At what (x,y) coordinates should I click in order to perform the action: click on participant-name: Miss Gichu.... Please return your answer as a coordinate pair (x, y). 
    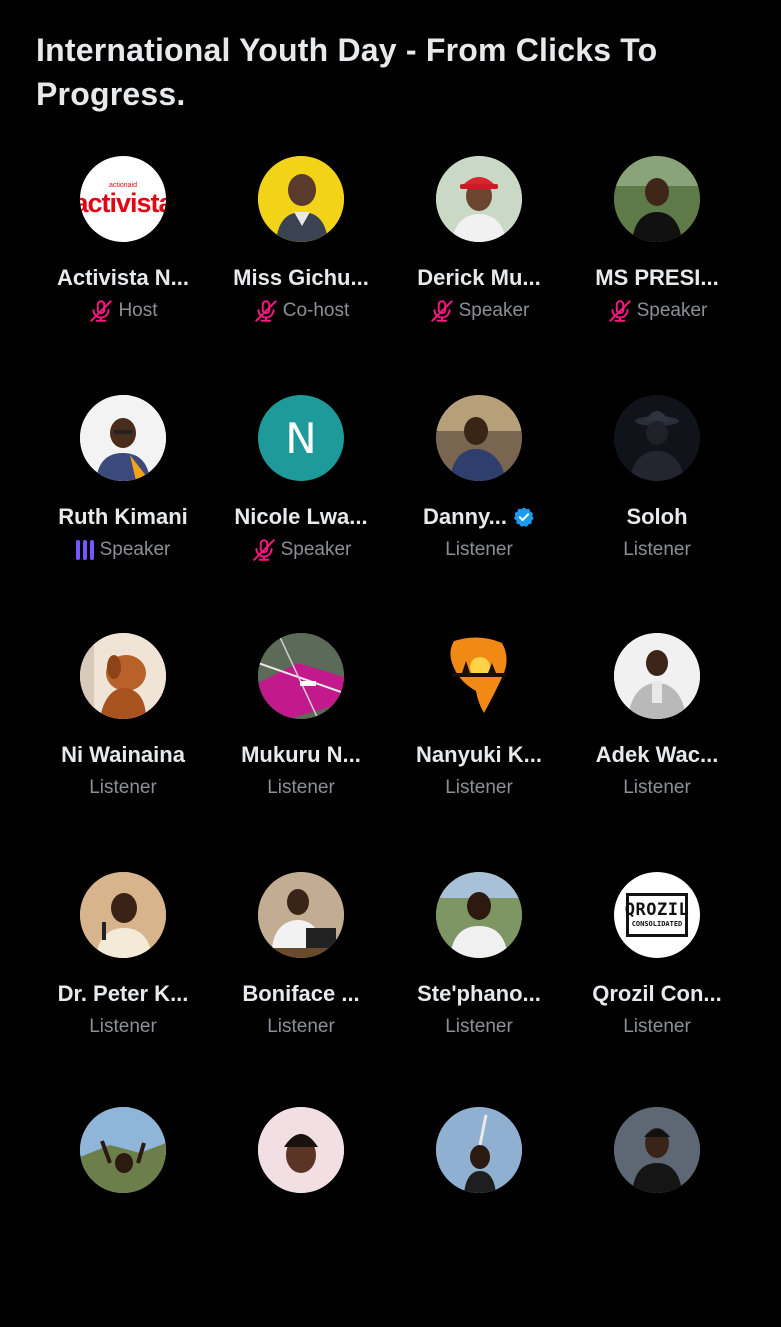
    Looking at the image, I should click on (301, 277).